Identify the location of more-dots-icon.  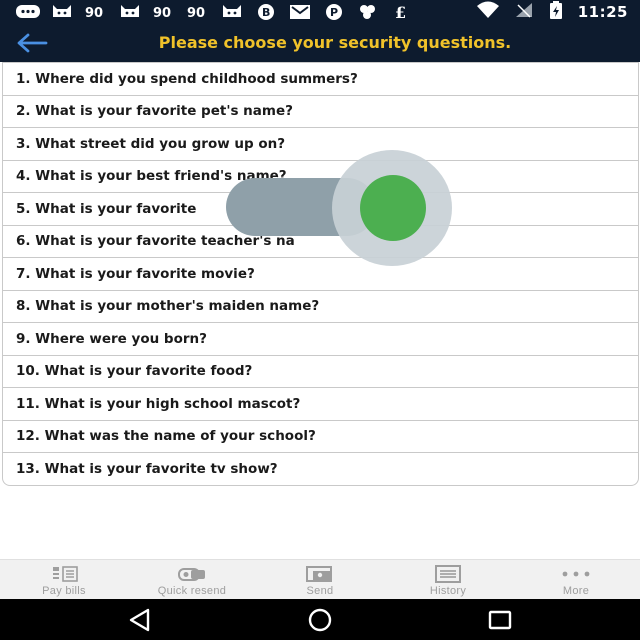
(576, 574).